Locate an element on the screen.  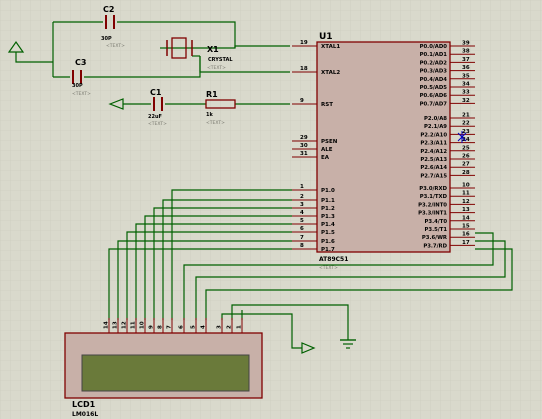
u1-pin-name: P2.2/A10 is located at coordinates (433, 135).